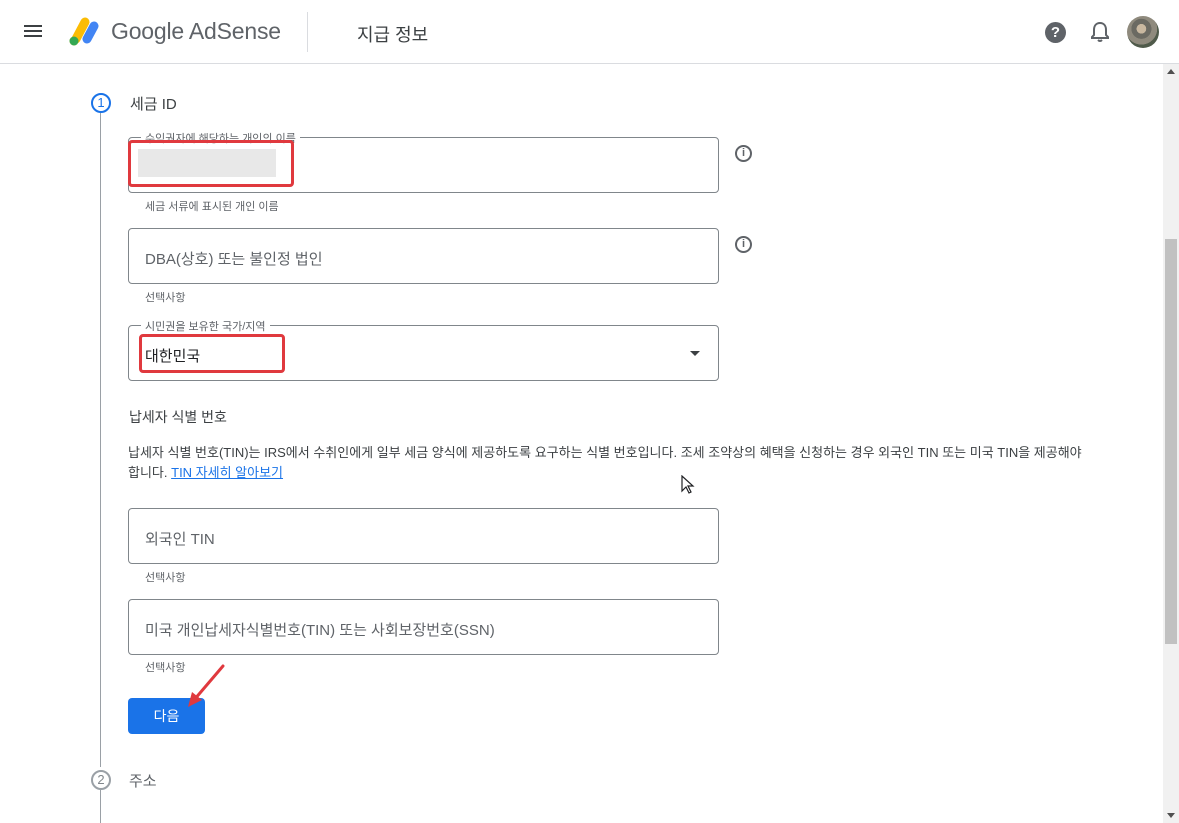  What do you see at coordinates (178, 417) in the screenshot?
I see `tin-section-heading: 납세자 식별 번호` at bounding box center [178, 417].